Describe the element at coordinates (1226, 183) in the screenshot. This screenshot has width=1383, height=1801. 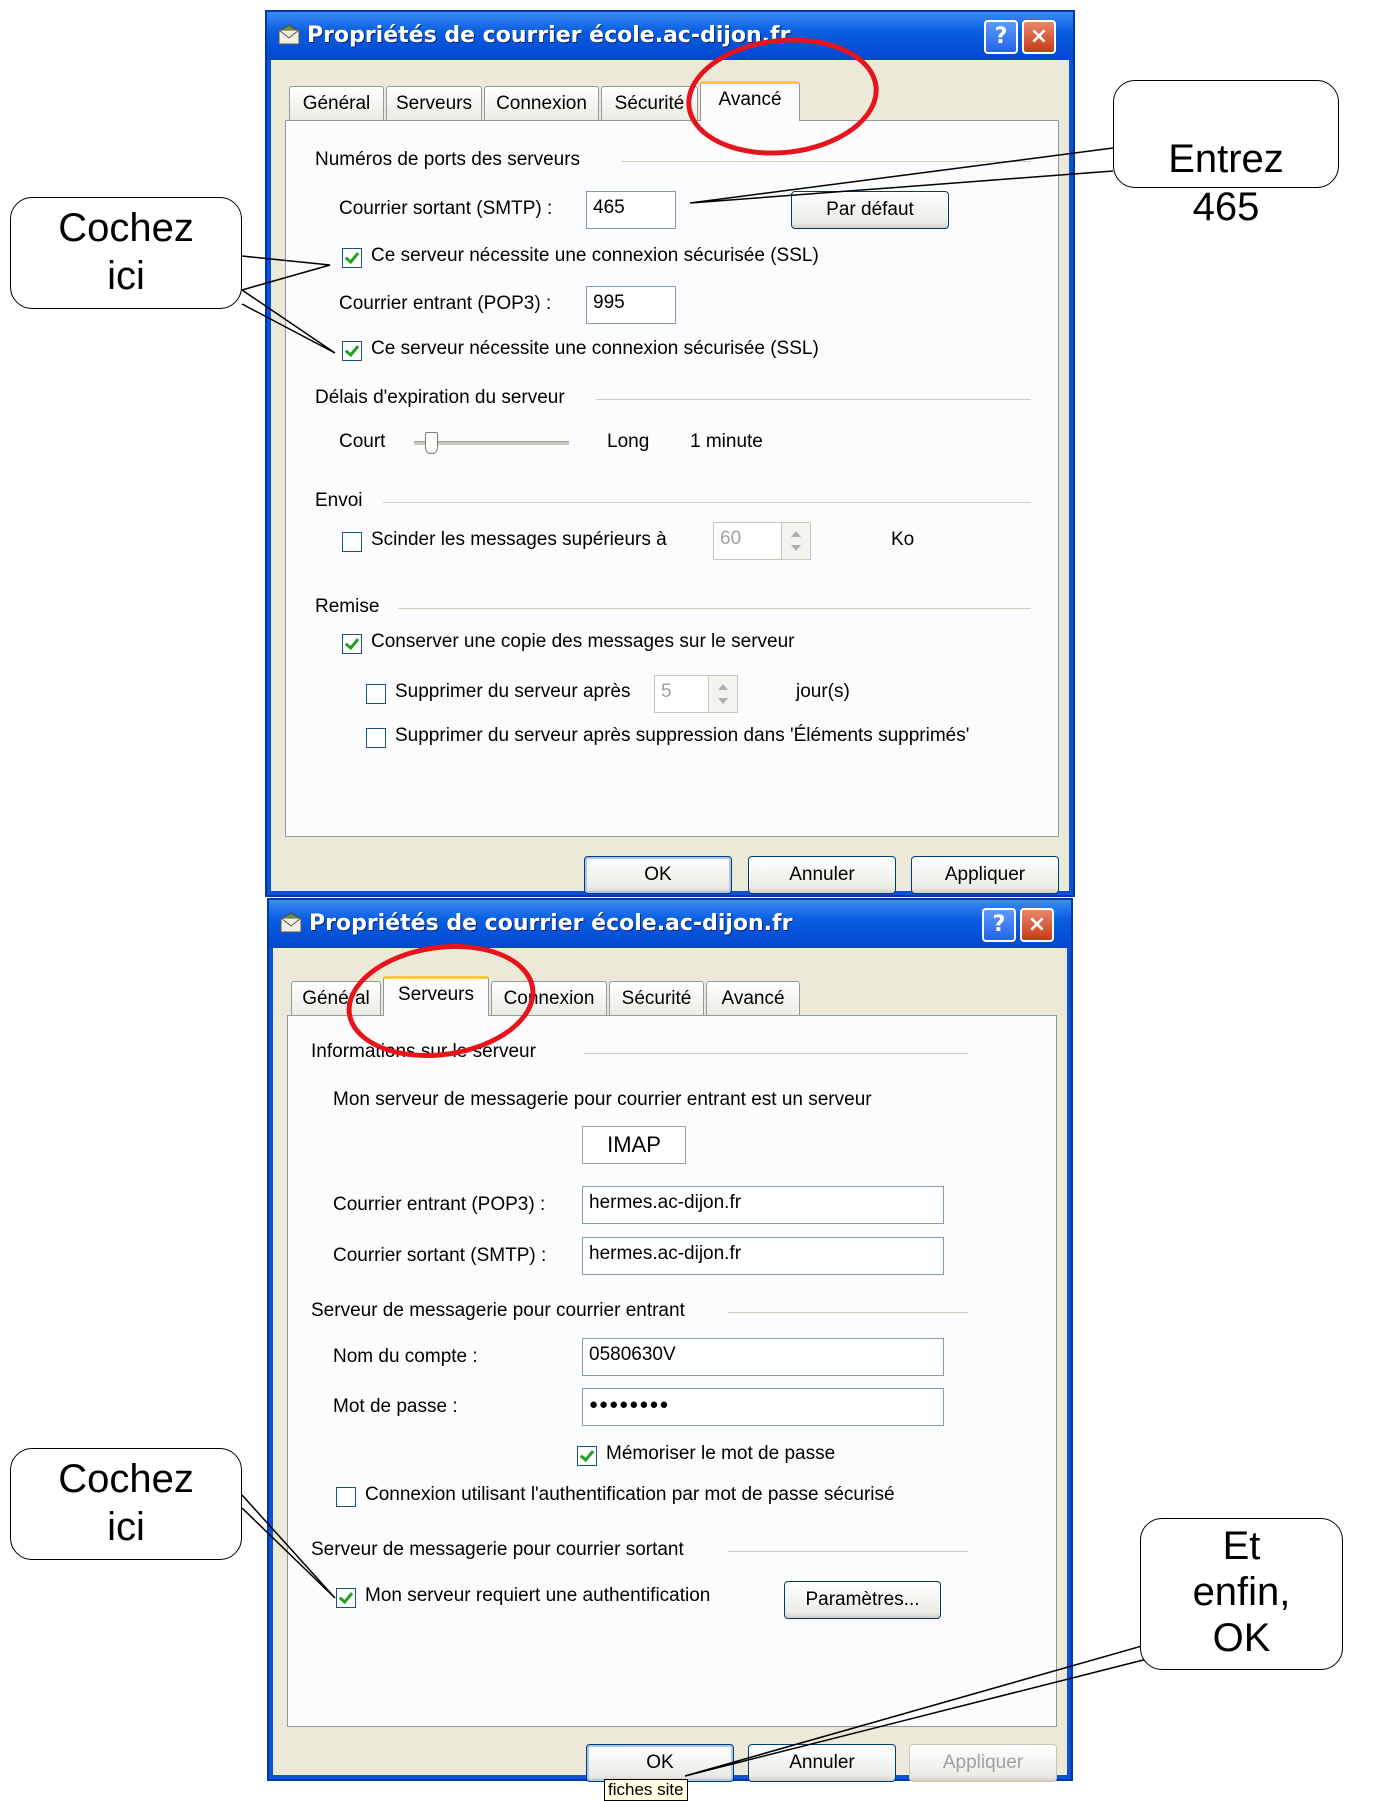
I see `callout-text: Entrez 465` at that location.